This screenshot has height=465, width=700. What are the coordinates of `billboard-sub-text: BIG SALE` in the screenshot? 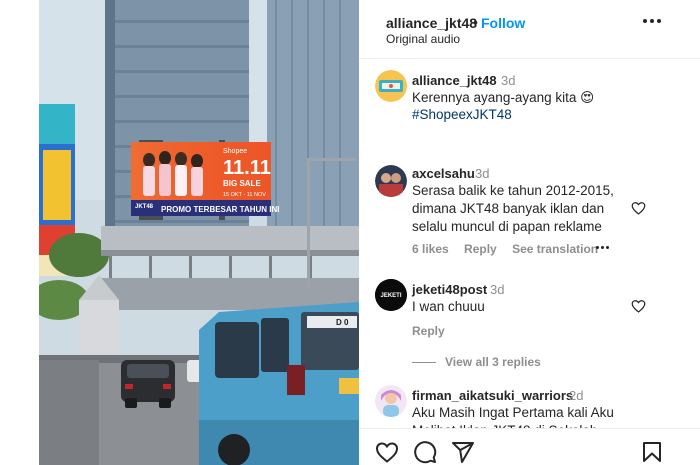 It's located at (242, 183).